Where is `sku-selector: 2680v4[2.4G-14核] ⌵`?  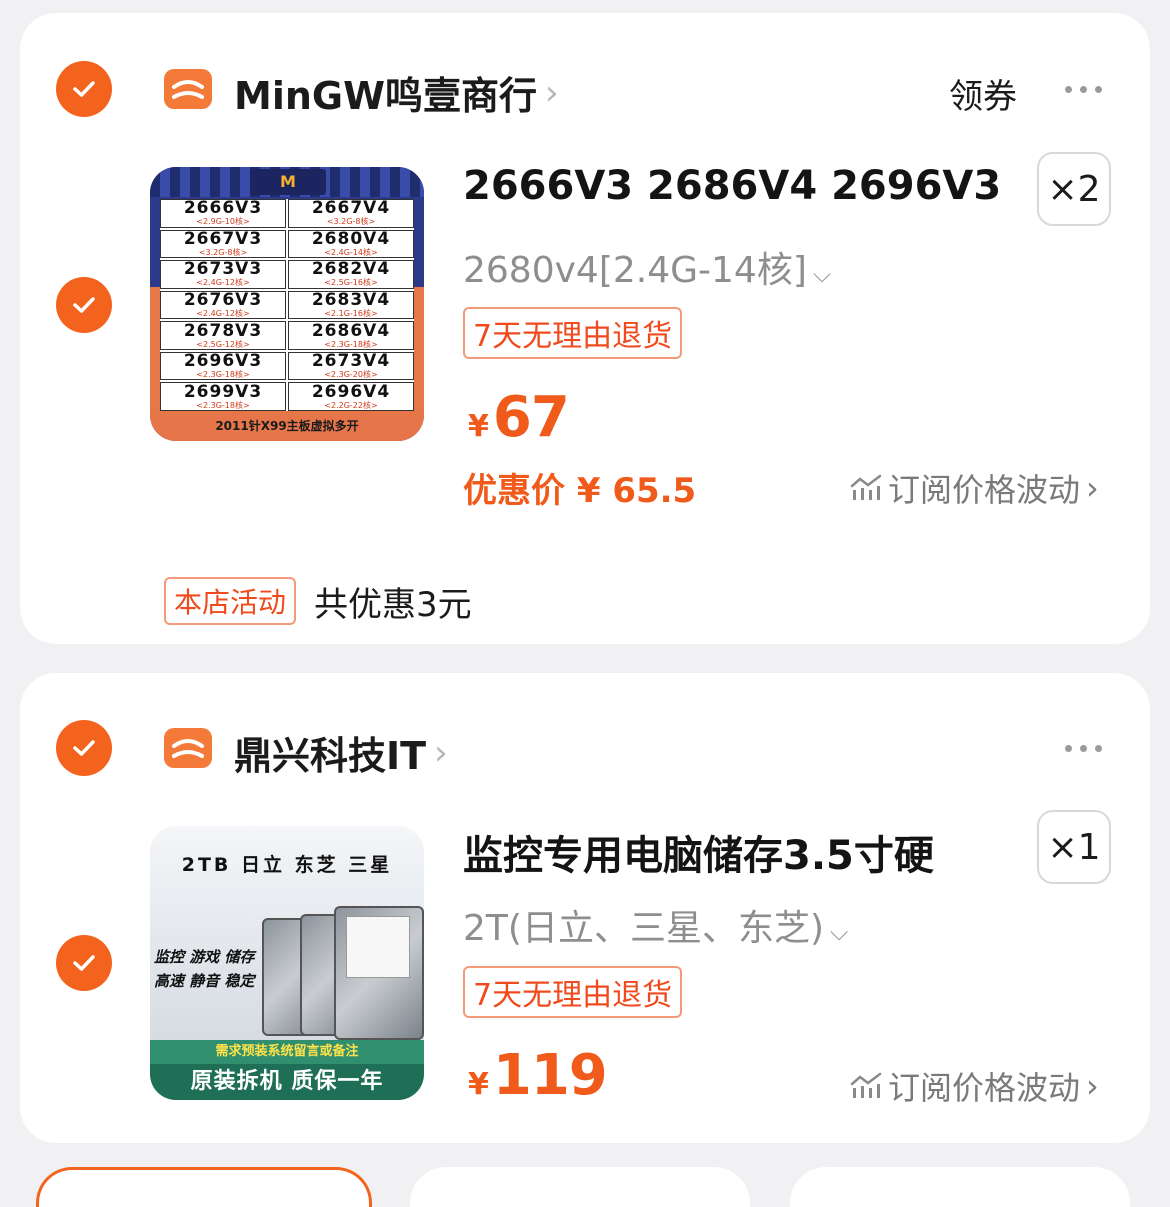 sku-selector: 2680v4[2.4G-14核] ⌵ is located at coordinates (647, 267).